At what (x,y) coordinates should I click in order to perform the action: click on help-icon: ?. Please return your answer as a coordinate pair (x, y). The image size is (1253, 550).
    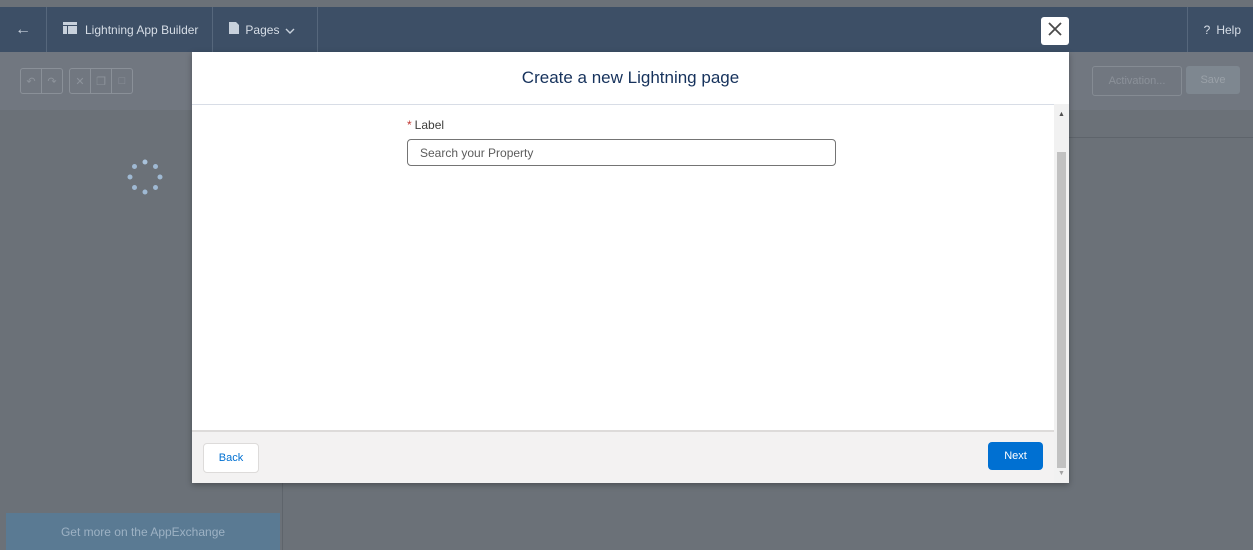
    Looking at the image, I should click on (1207, 29).